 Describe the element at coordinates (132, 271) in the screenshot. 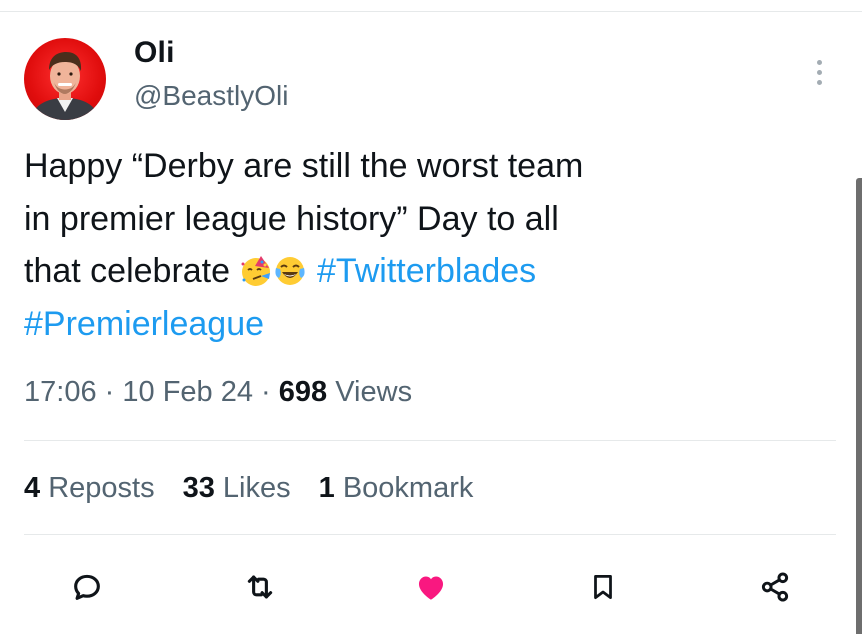

I see `tweet-line-text: that celebrate` at that location.